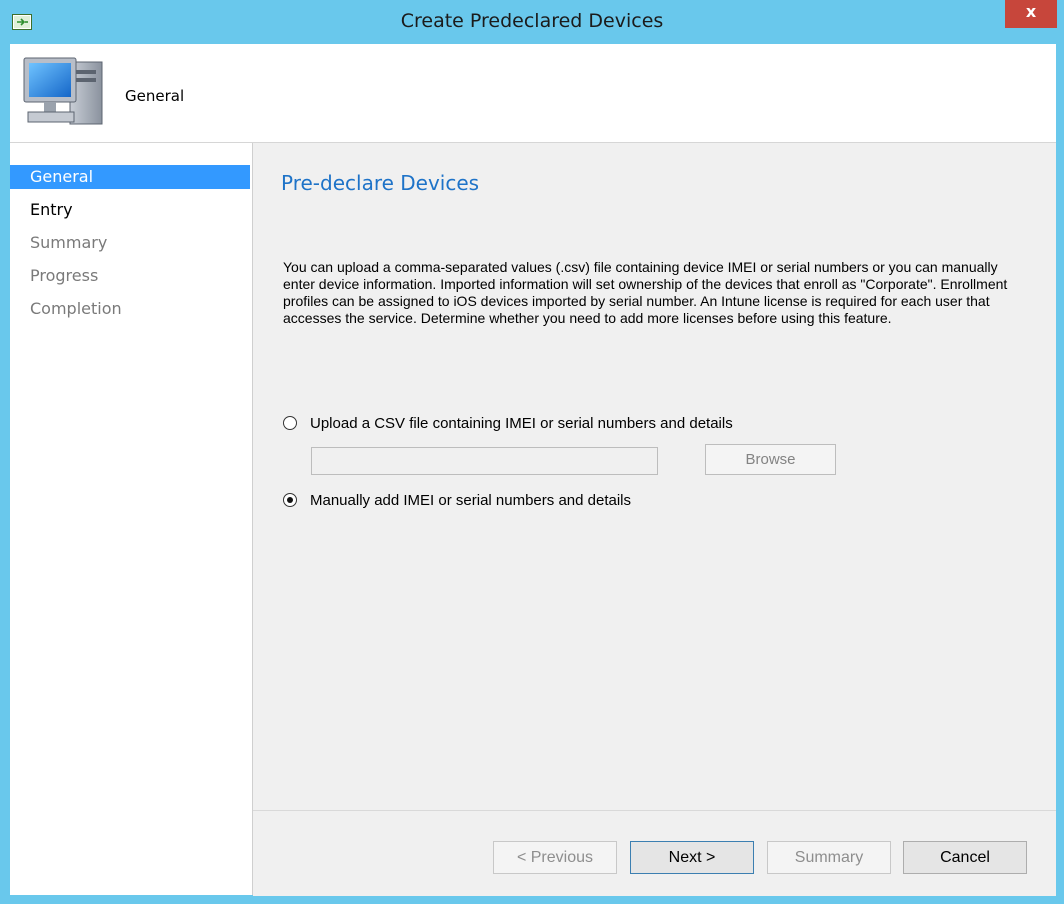  What do you see at coordinates (64, 275) in the screenshot?
I see `nav-item-progress: Progress` at bounding box center [64, 275].